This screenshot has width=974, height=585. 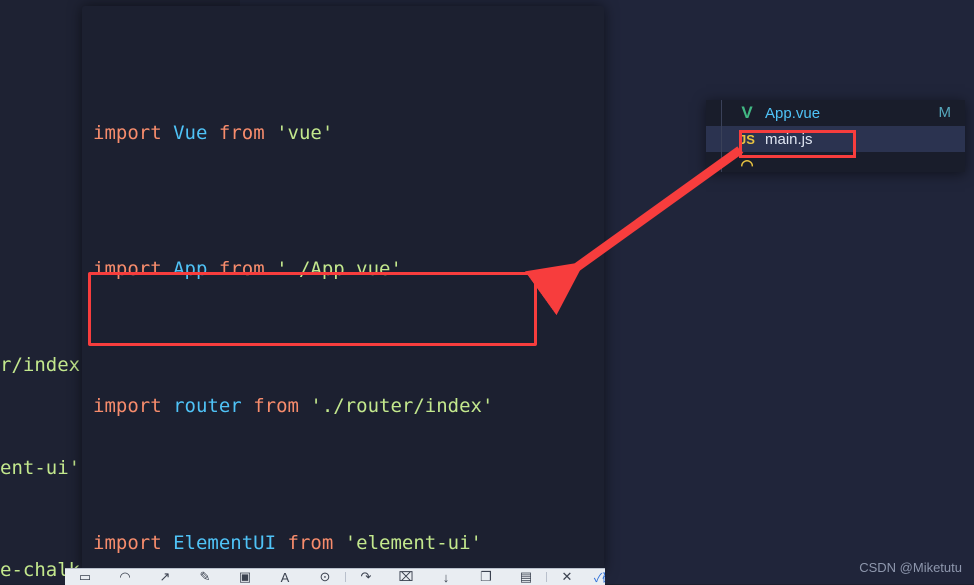 What do you see at coordinates (245, 577) in the screenshot?
I see `mosaic-icon: ▣` at bounding box center [245, 577].